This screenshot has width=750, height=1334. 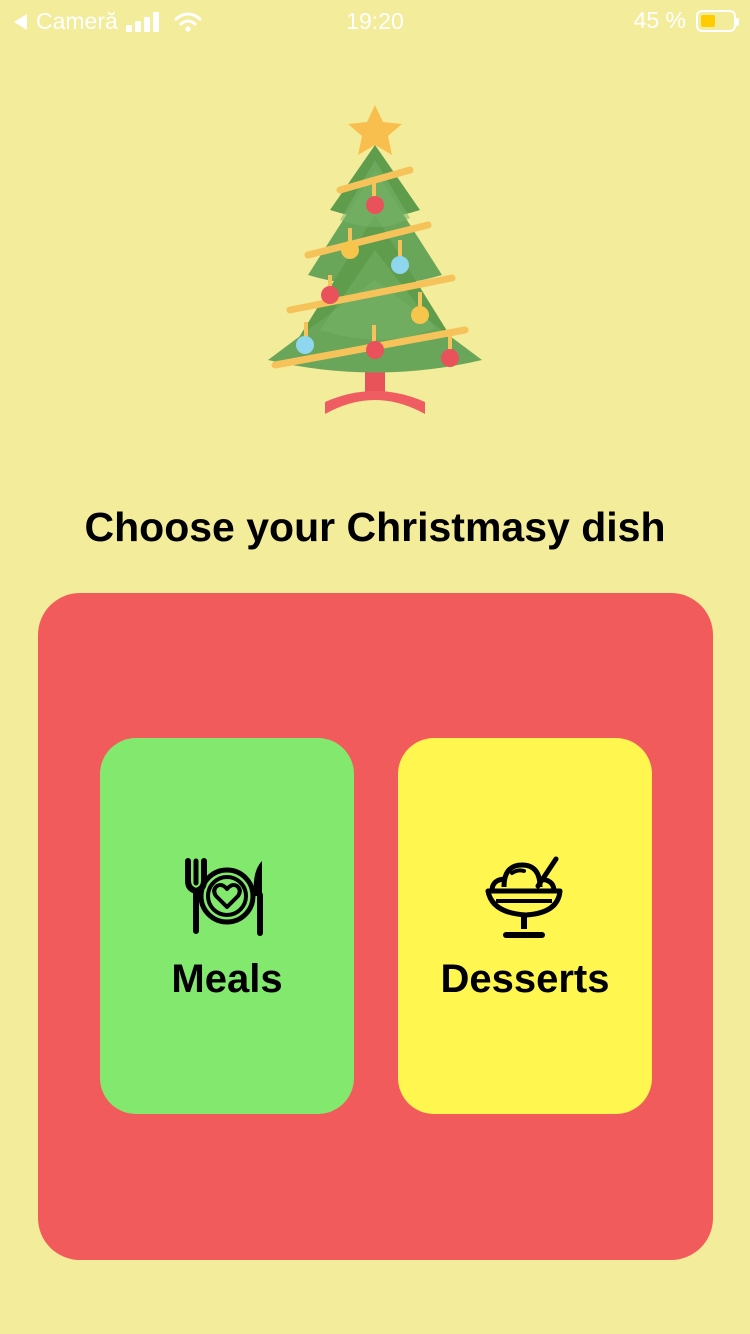 I want to click on ice-cream-sundae-icon, so click(x=524, y=897).